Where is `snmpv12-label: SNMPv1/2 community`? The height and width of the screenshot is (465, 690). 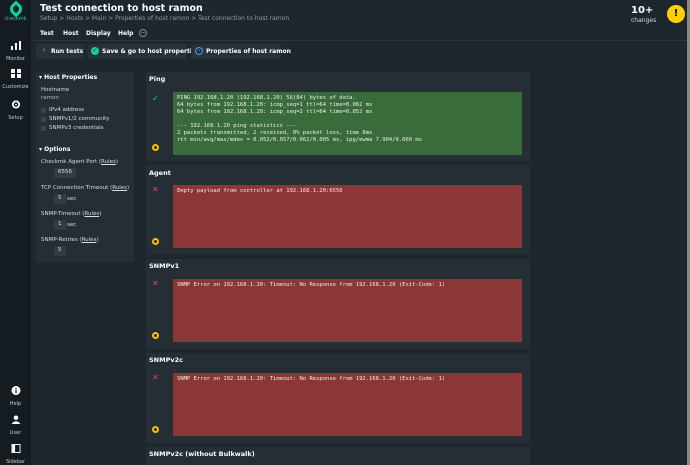 snmpv12-label: SNMPv1/2 community is located at coordinates (79, 119).